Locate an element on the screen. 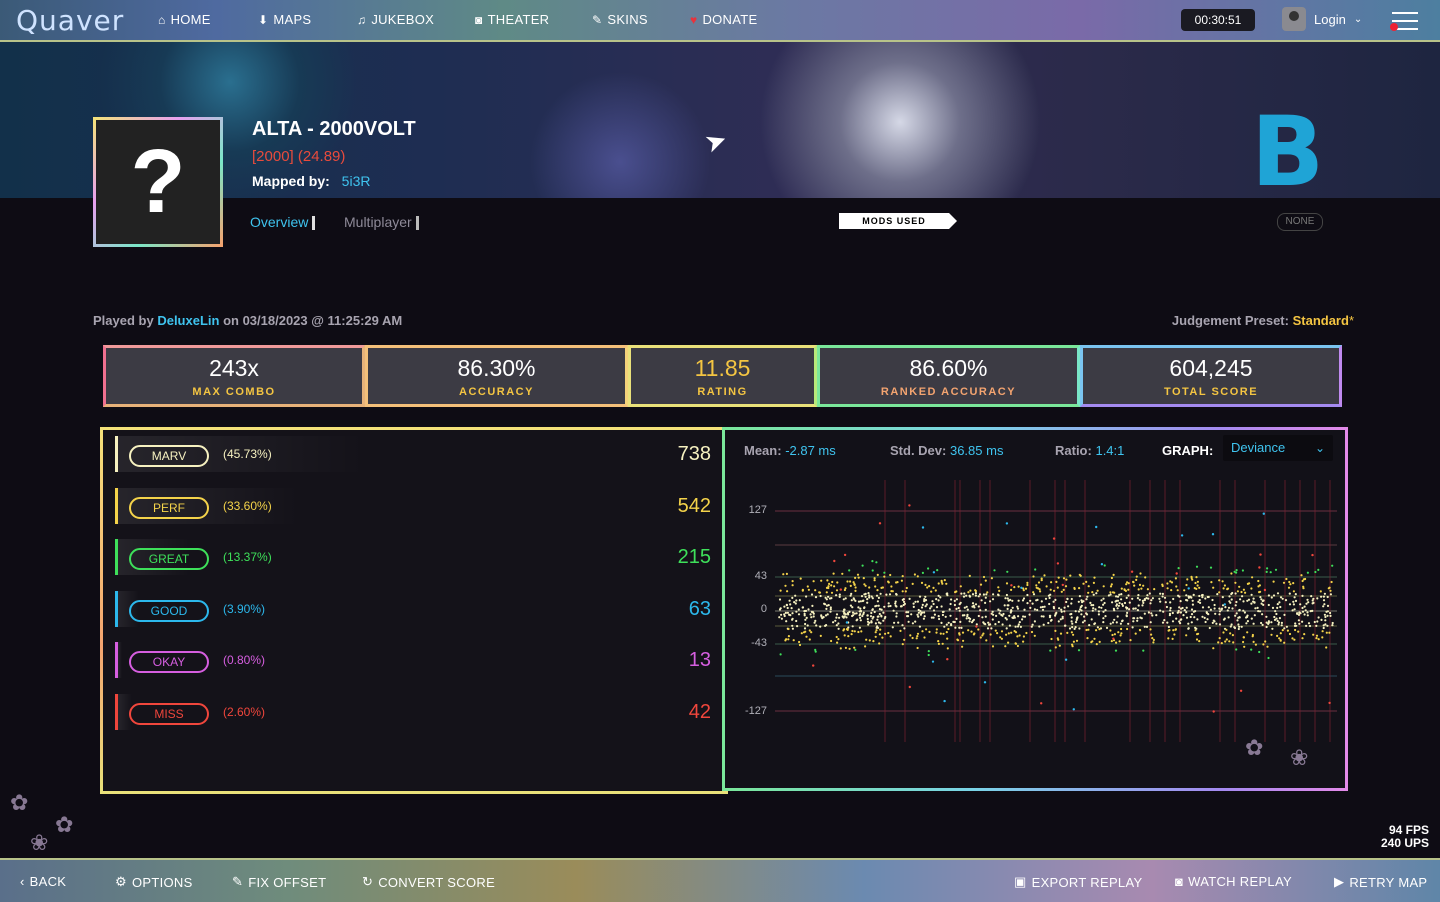  fix-offset-button: ✎ FIX OFFSET is located at coordinates (279, 882).